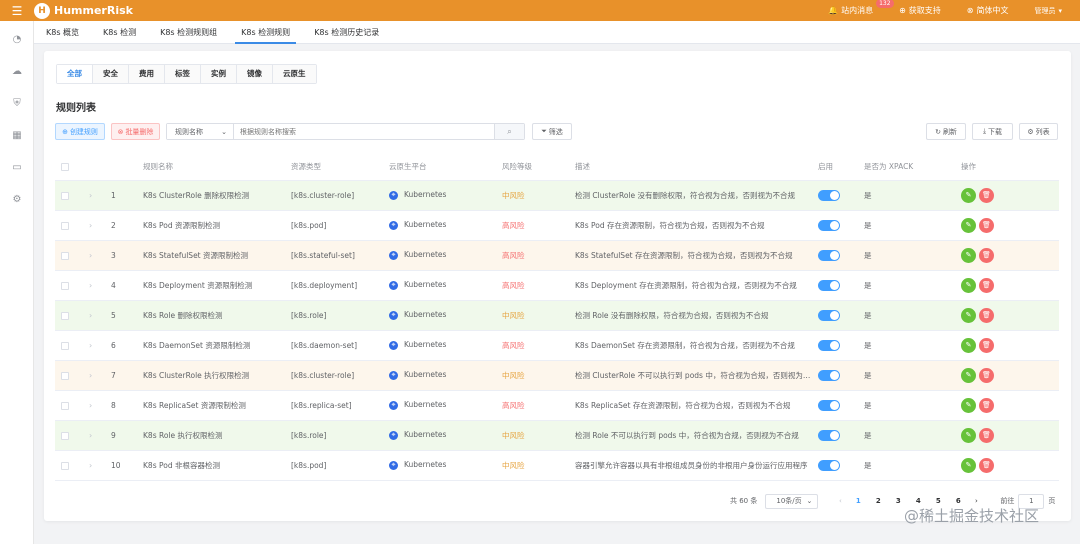 Image resolution: width=1080 pixels, height=544 pixels. What do you see at coordinates (217, 285) in the screenshot?
I see `rule-name: K8s Deployment 资源限制检测` at bounding box center [217, 285].